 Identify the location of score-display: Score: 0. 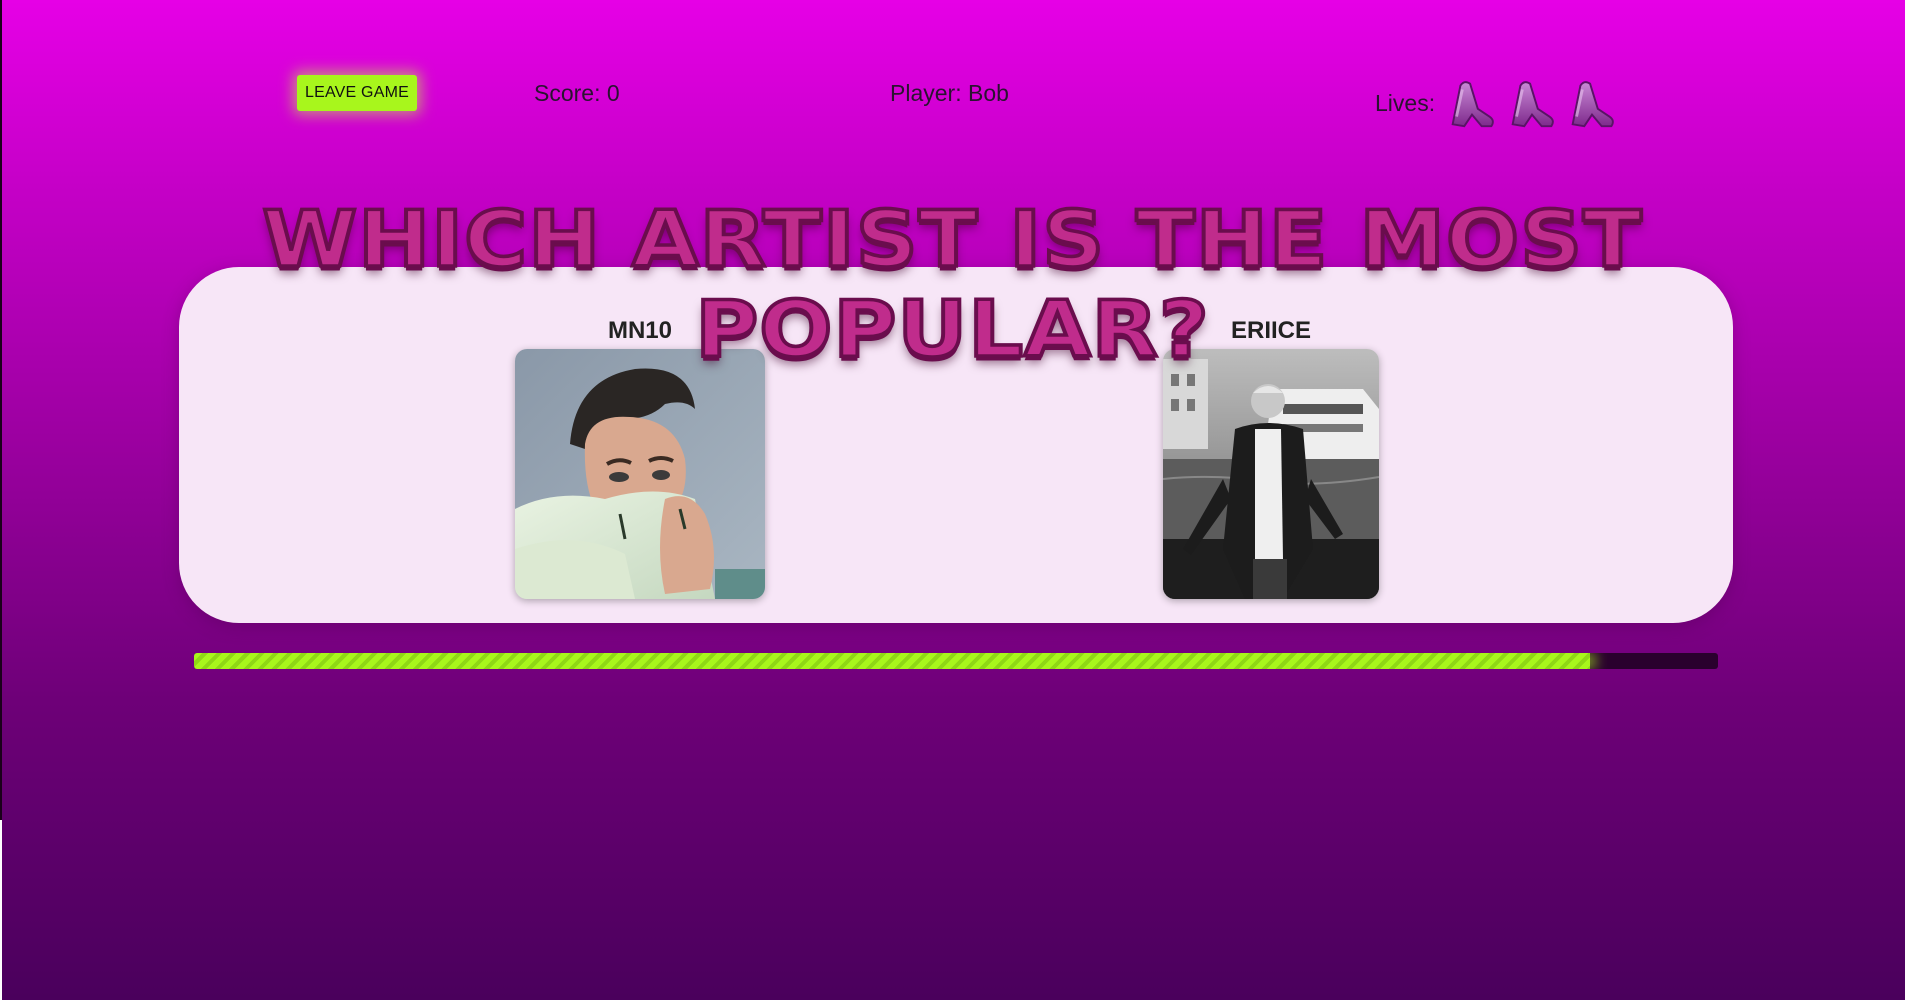
(577, 93).